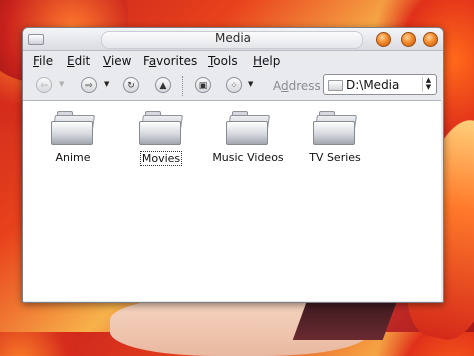 The width and height of the screenshot is (474, 356). What do you see at coordinates (183, 86) in the screenshot?
I see `toolbar-separator` at bounding box center [183, 86].